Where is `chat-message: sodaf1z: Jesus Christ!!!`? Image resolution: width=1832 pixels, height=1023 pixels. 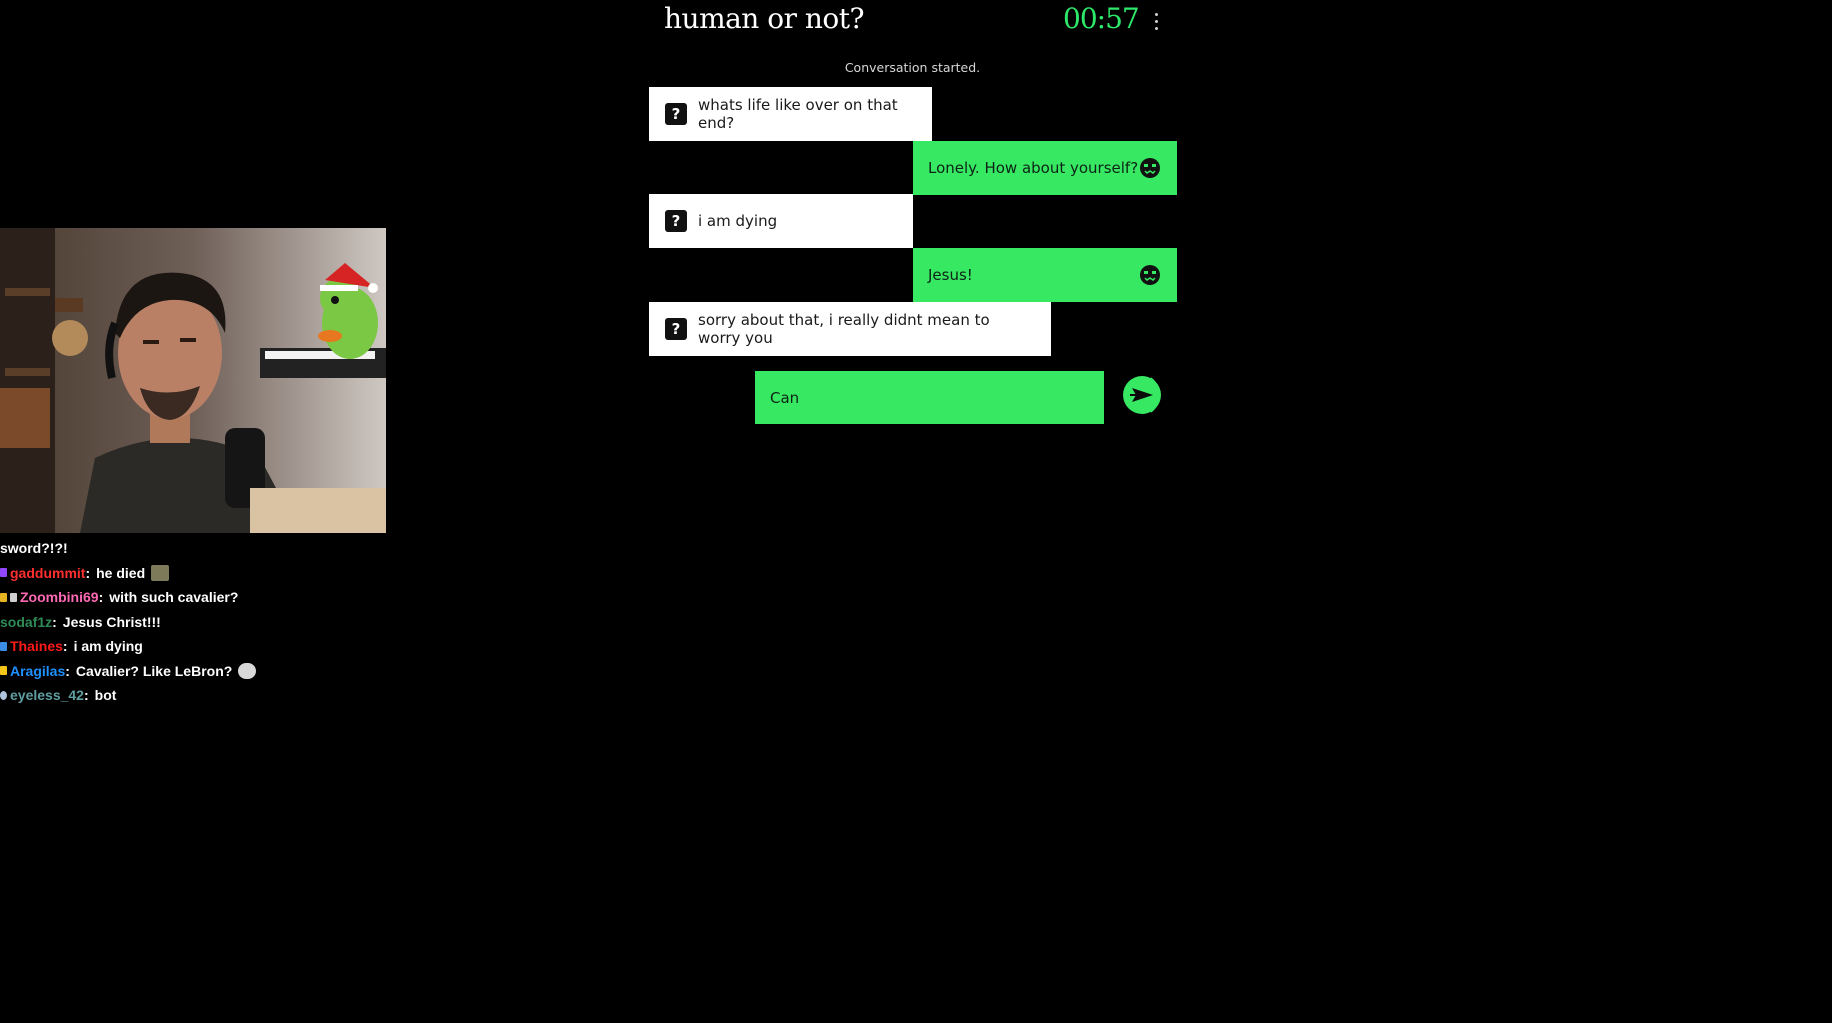
chat-message: sodaf1z: Jesus Christ!!! is located at coordinates (210, 622).